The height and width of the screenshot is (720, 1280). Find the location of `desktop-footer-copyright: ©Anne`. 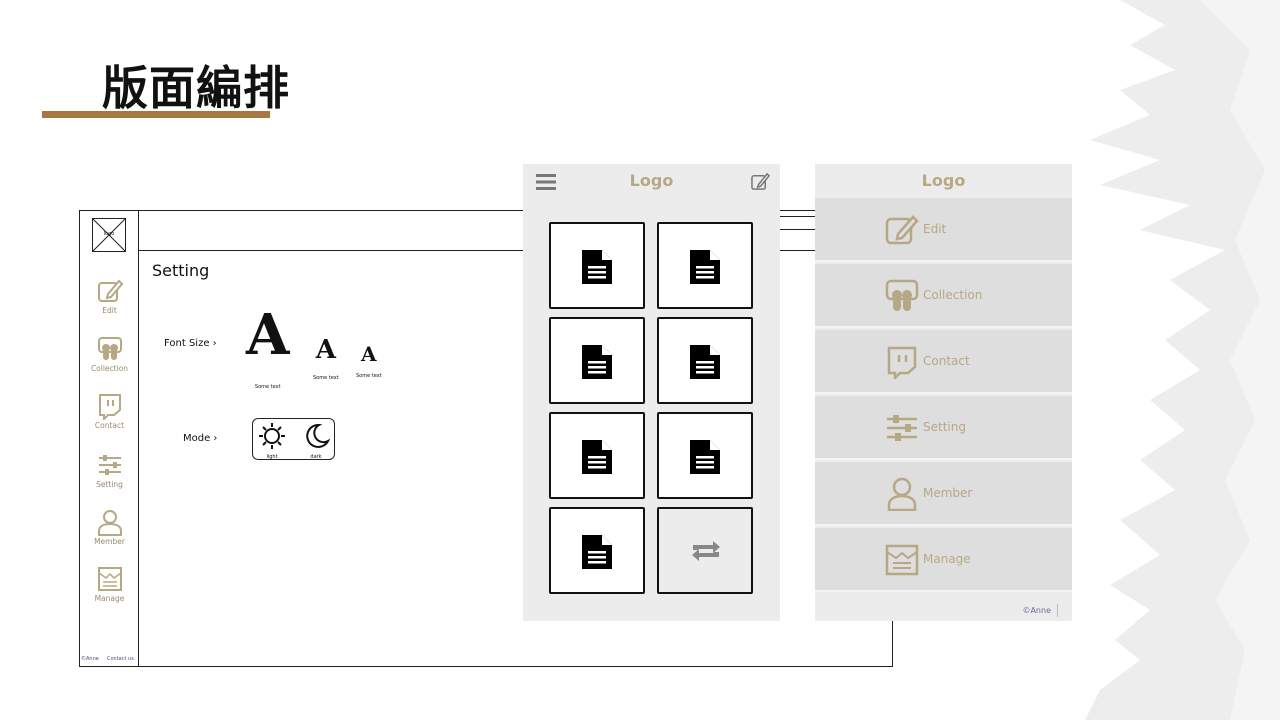

desktop-footer-copyright: ©Anne is located at coordinates (90, 659).